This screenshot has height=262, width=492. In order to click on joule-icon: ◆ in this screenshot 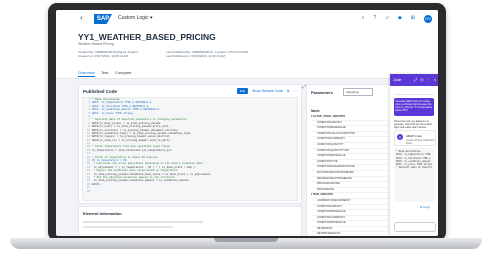, I will do `click(400, 19)`.